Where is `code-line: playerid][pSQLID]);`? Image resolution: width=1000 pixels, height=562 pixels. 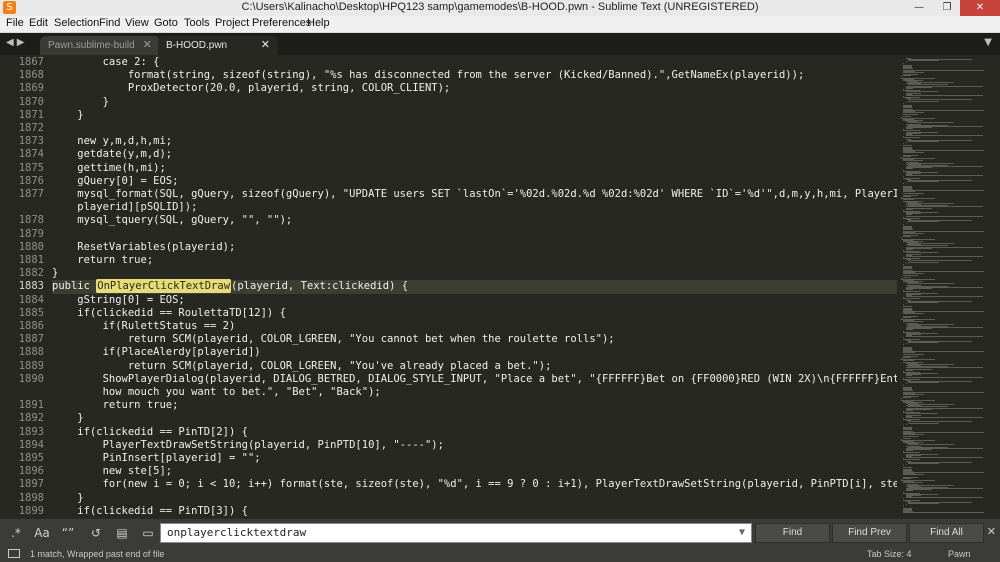 code-line: playerid][pSQLID]); is located at coordinates (124, 207).